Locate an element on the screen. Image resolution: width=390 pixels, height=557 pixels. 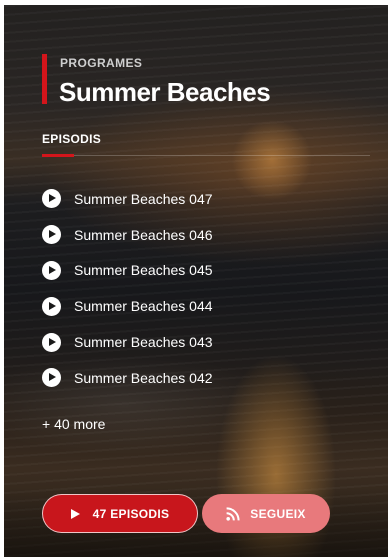
episode-item: Summer Beaches 045 is located at coordinates (207, 271).